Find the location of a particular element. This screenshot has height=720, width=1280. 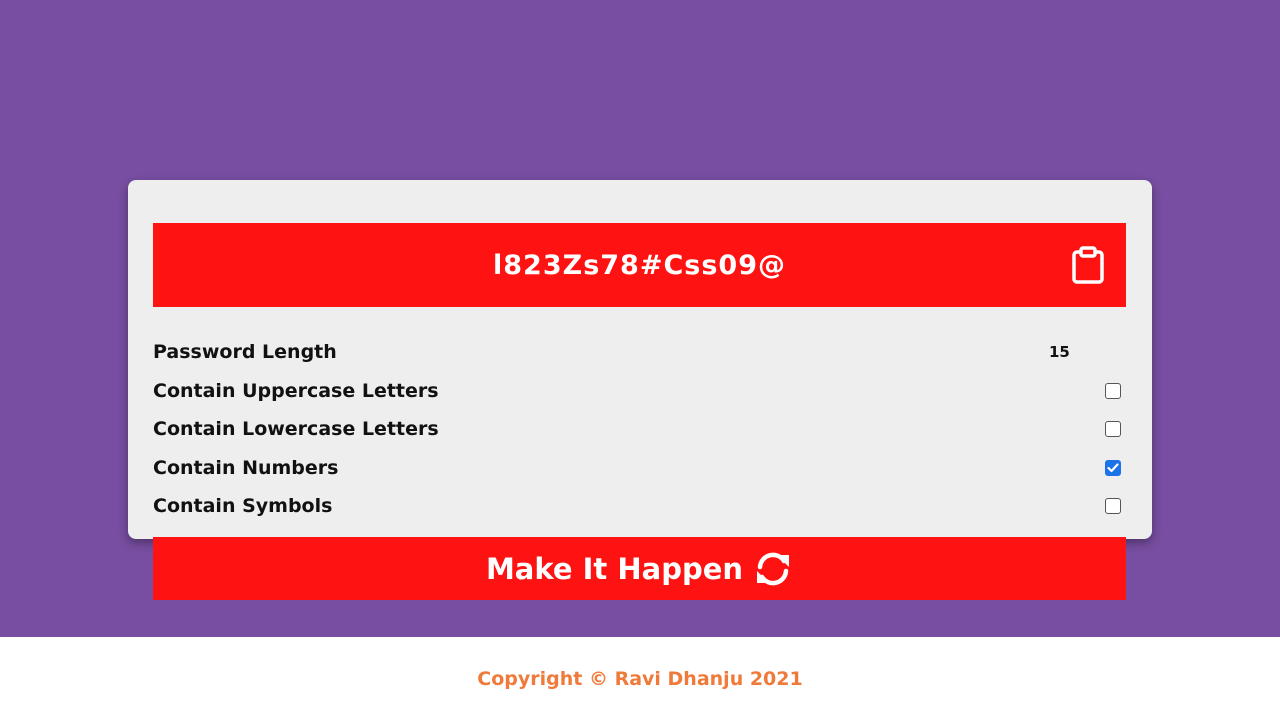

numbers-label: Contain Numbers is located at coordinates (246, 467).